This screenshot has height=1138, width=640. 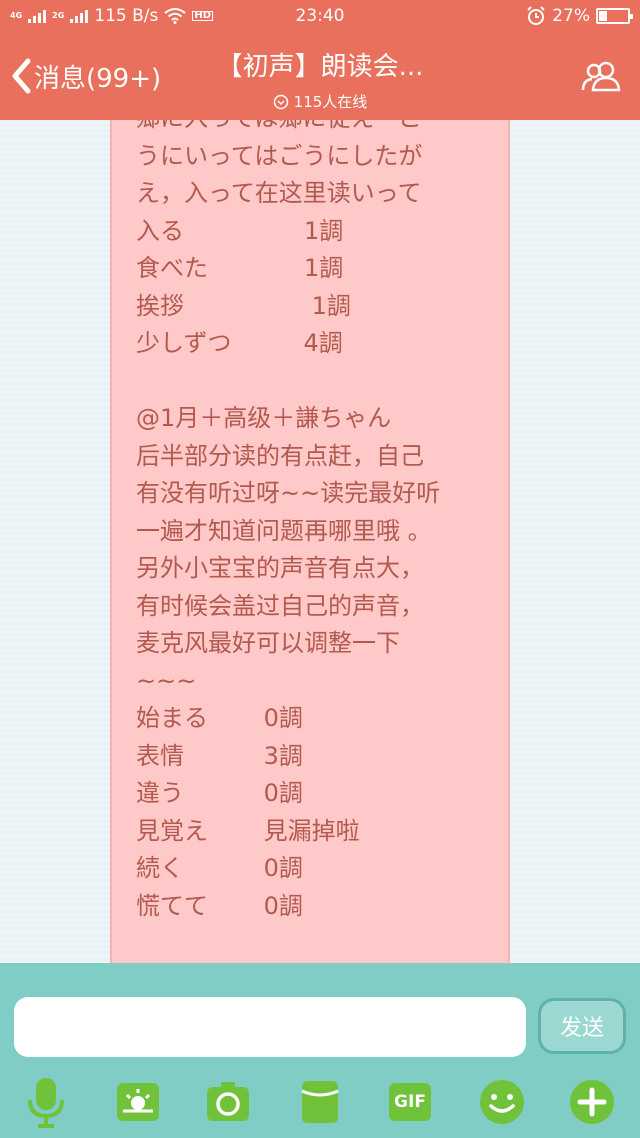 I want to click on emoji-button, so click(x=502, y=1102).